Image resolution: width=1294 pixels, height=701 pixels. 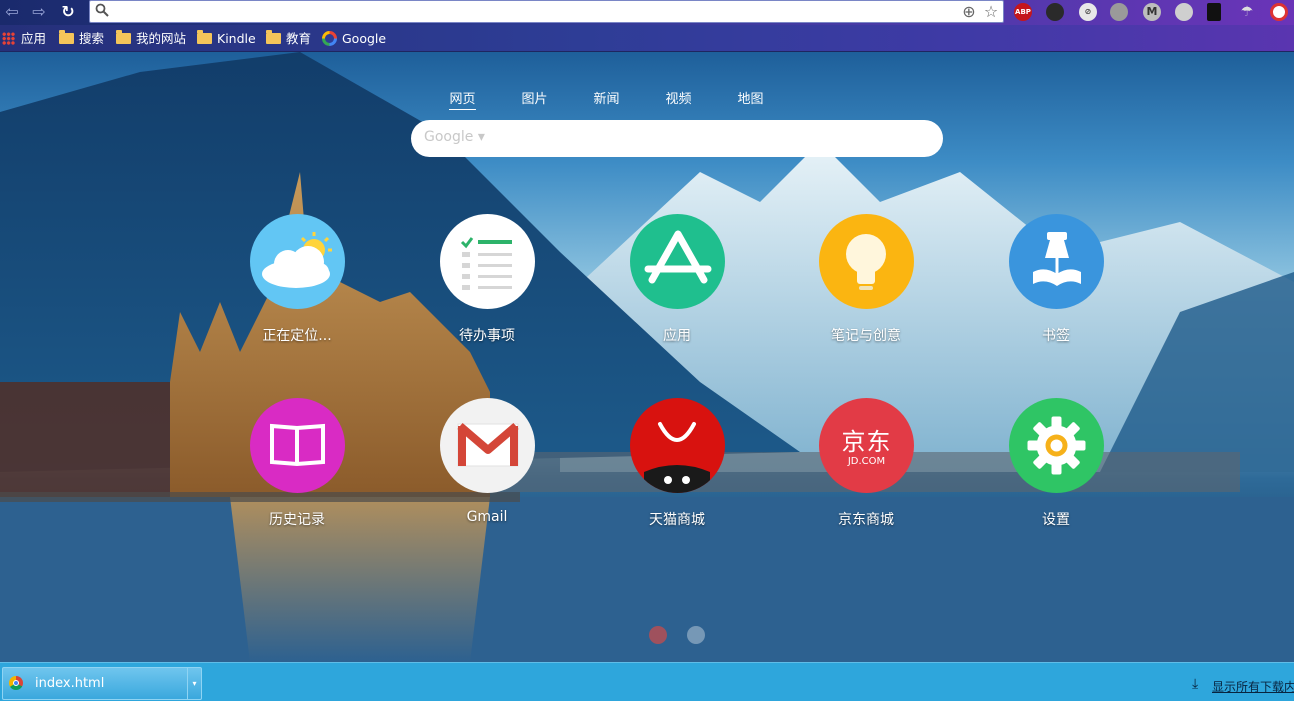 I want to click on counter-extension-icon, so click(x=1214, y=12).